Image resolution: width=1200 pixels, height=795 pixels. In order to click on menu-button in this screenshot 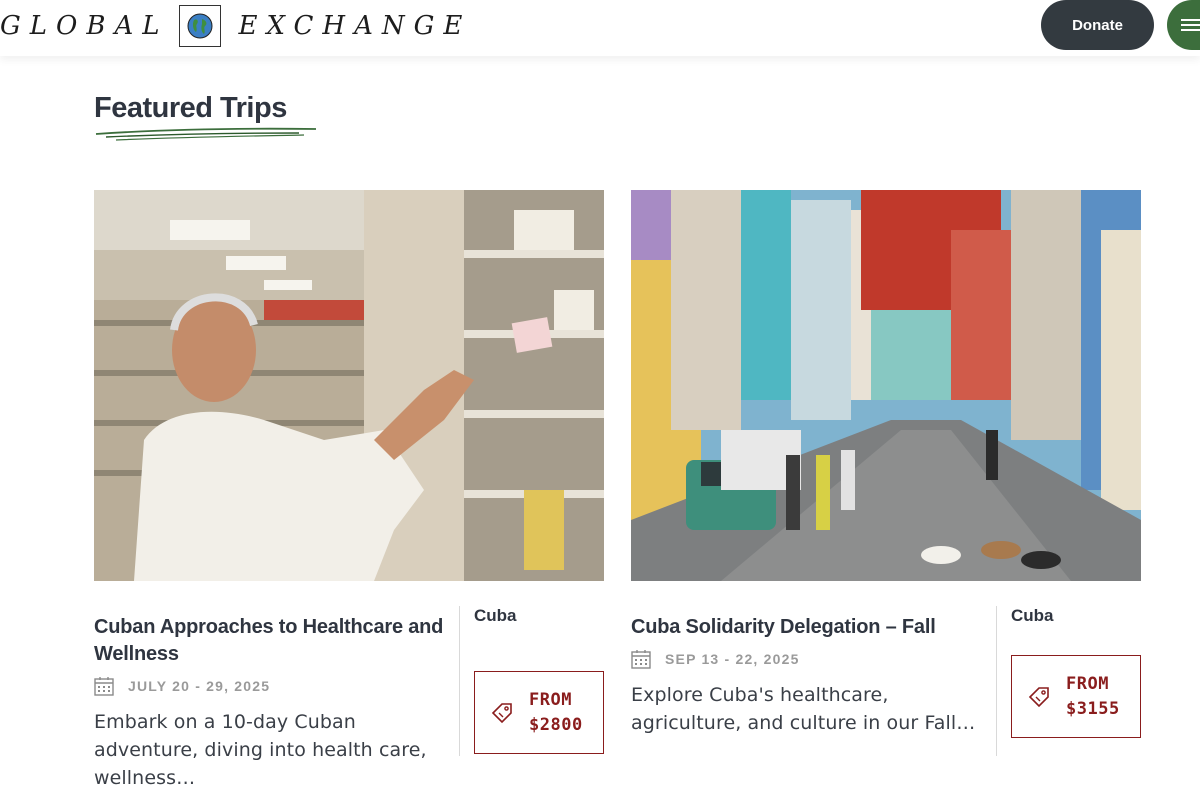, I will do `click(1183, 25)`.